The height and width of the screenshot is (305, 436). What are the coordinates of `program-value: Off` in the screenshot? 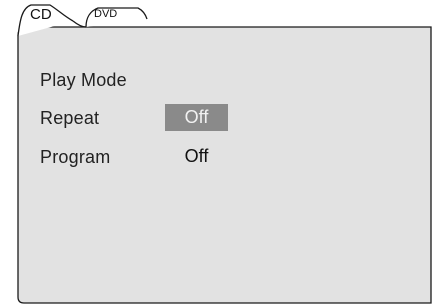 It's located at (196, 156).